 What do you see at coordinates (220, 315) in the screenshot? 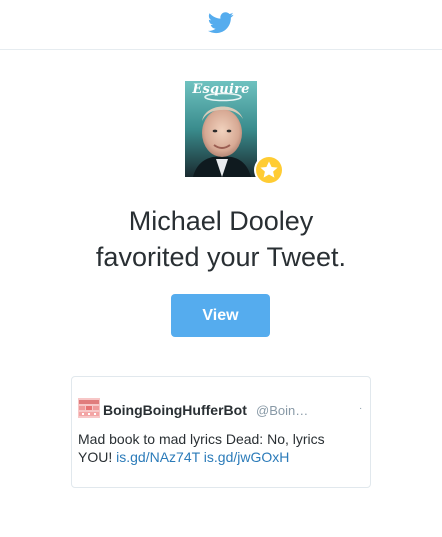
I see `view-button: View` at bounding box center [220, 315].